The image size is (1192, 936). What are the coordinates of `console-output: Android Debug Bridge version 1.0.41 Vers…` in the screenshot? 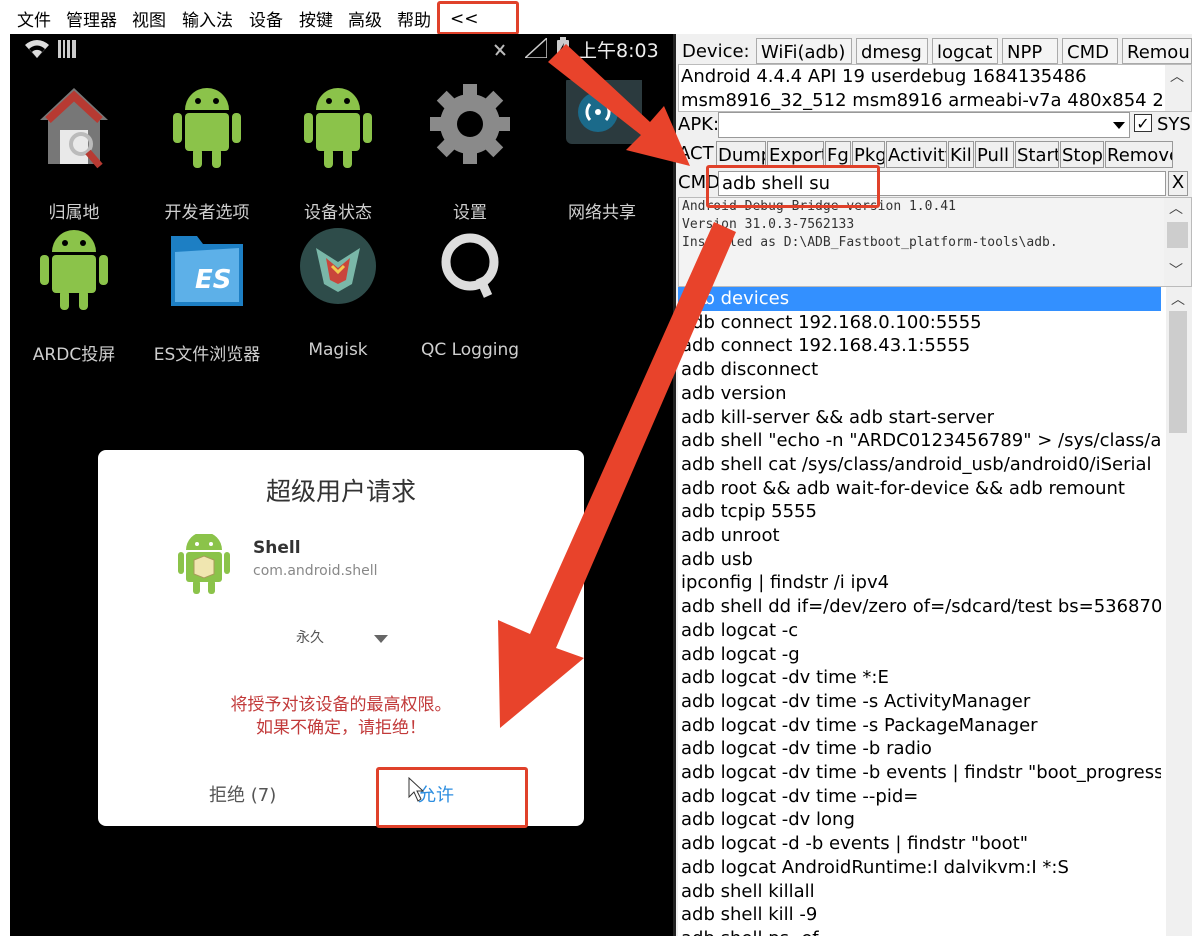 It's located at (935, 242).